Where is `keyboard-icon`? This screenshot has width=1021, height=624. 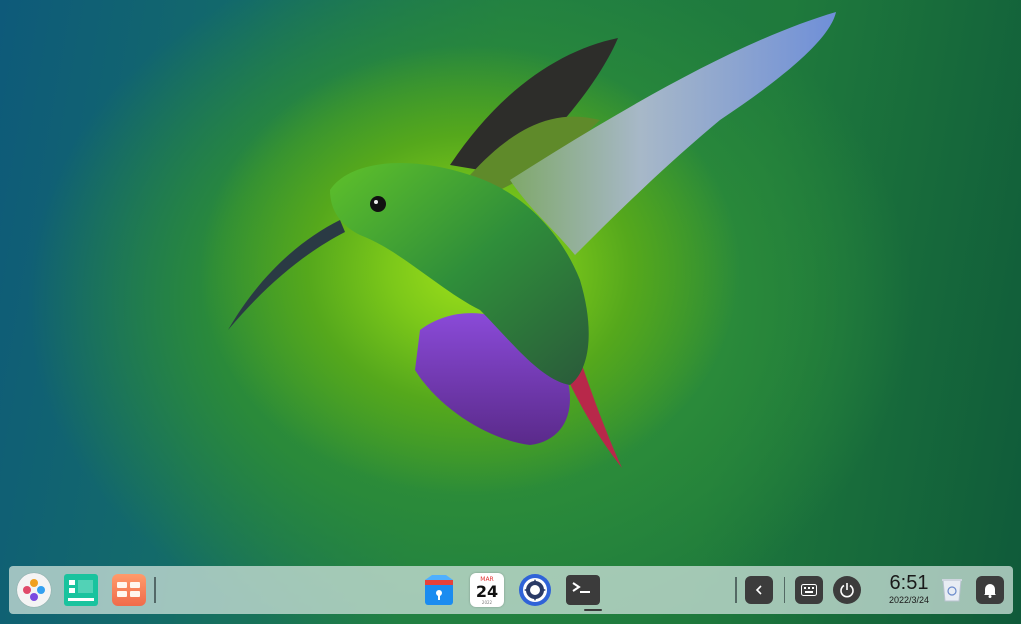
keyboard-icon is located at coordinates (809, 590).